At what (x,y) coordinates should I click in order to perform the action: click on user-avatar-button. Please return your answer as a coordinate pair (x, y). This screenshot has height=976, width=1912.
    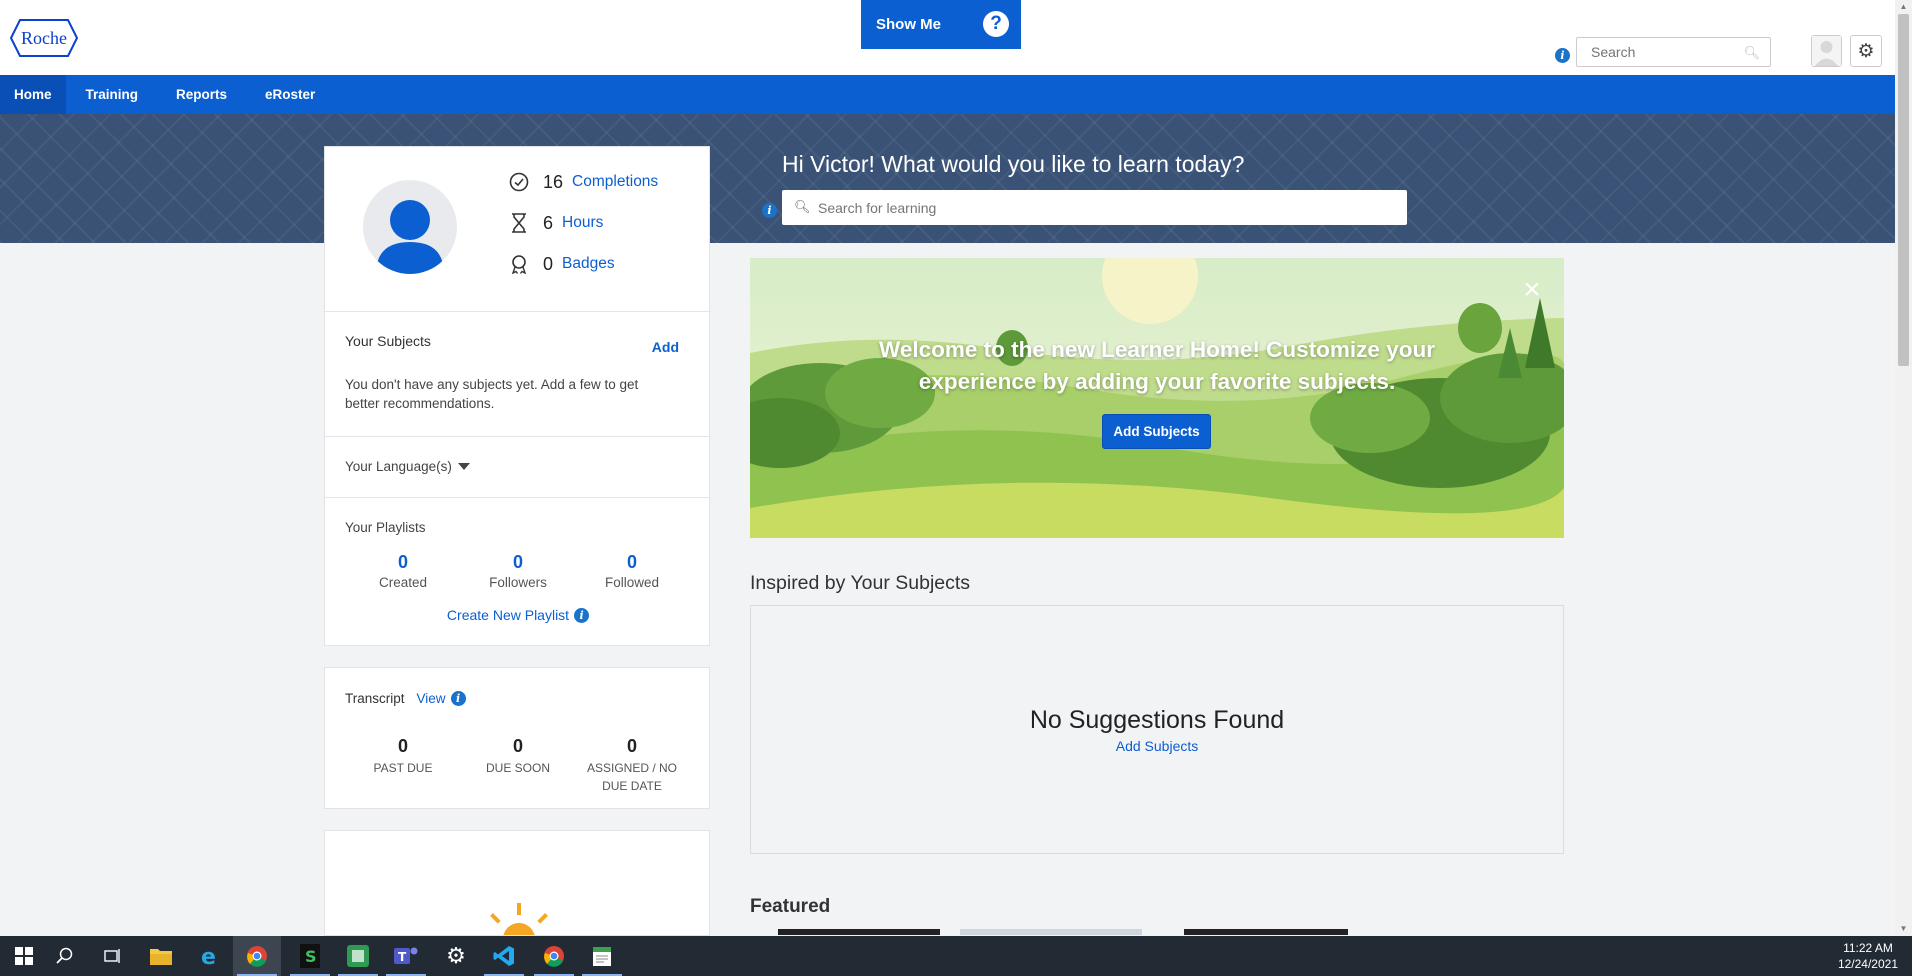
    Looking at the image, I should click on (1826, 51).